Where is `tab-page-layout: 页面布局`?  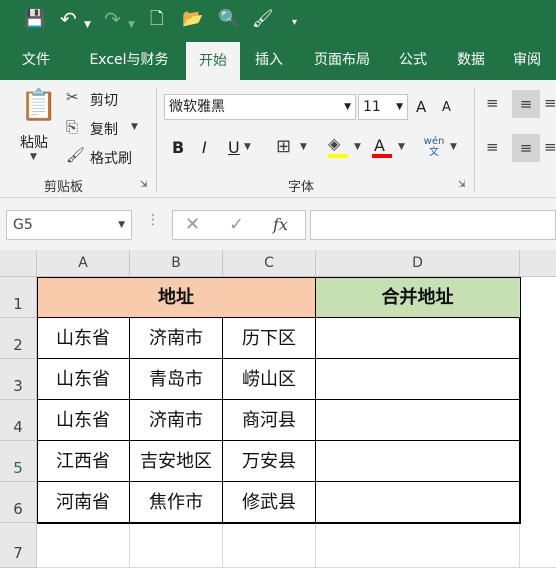 tab-page-layout: 页面布局 is located at coordinates (342, 60).